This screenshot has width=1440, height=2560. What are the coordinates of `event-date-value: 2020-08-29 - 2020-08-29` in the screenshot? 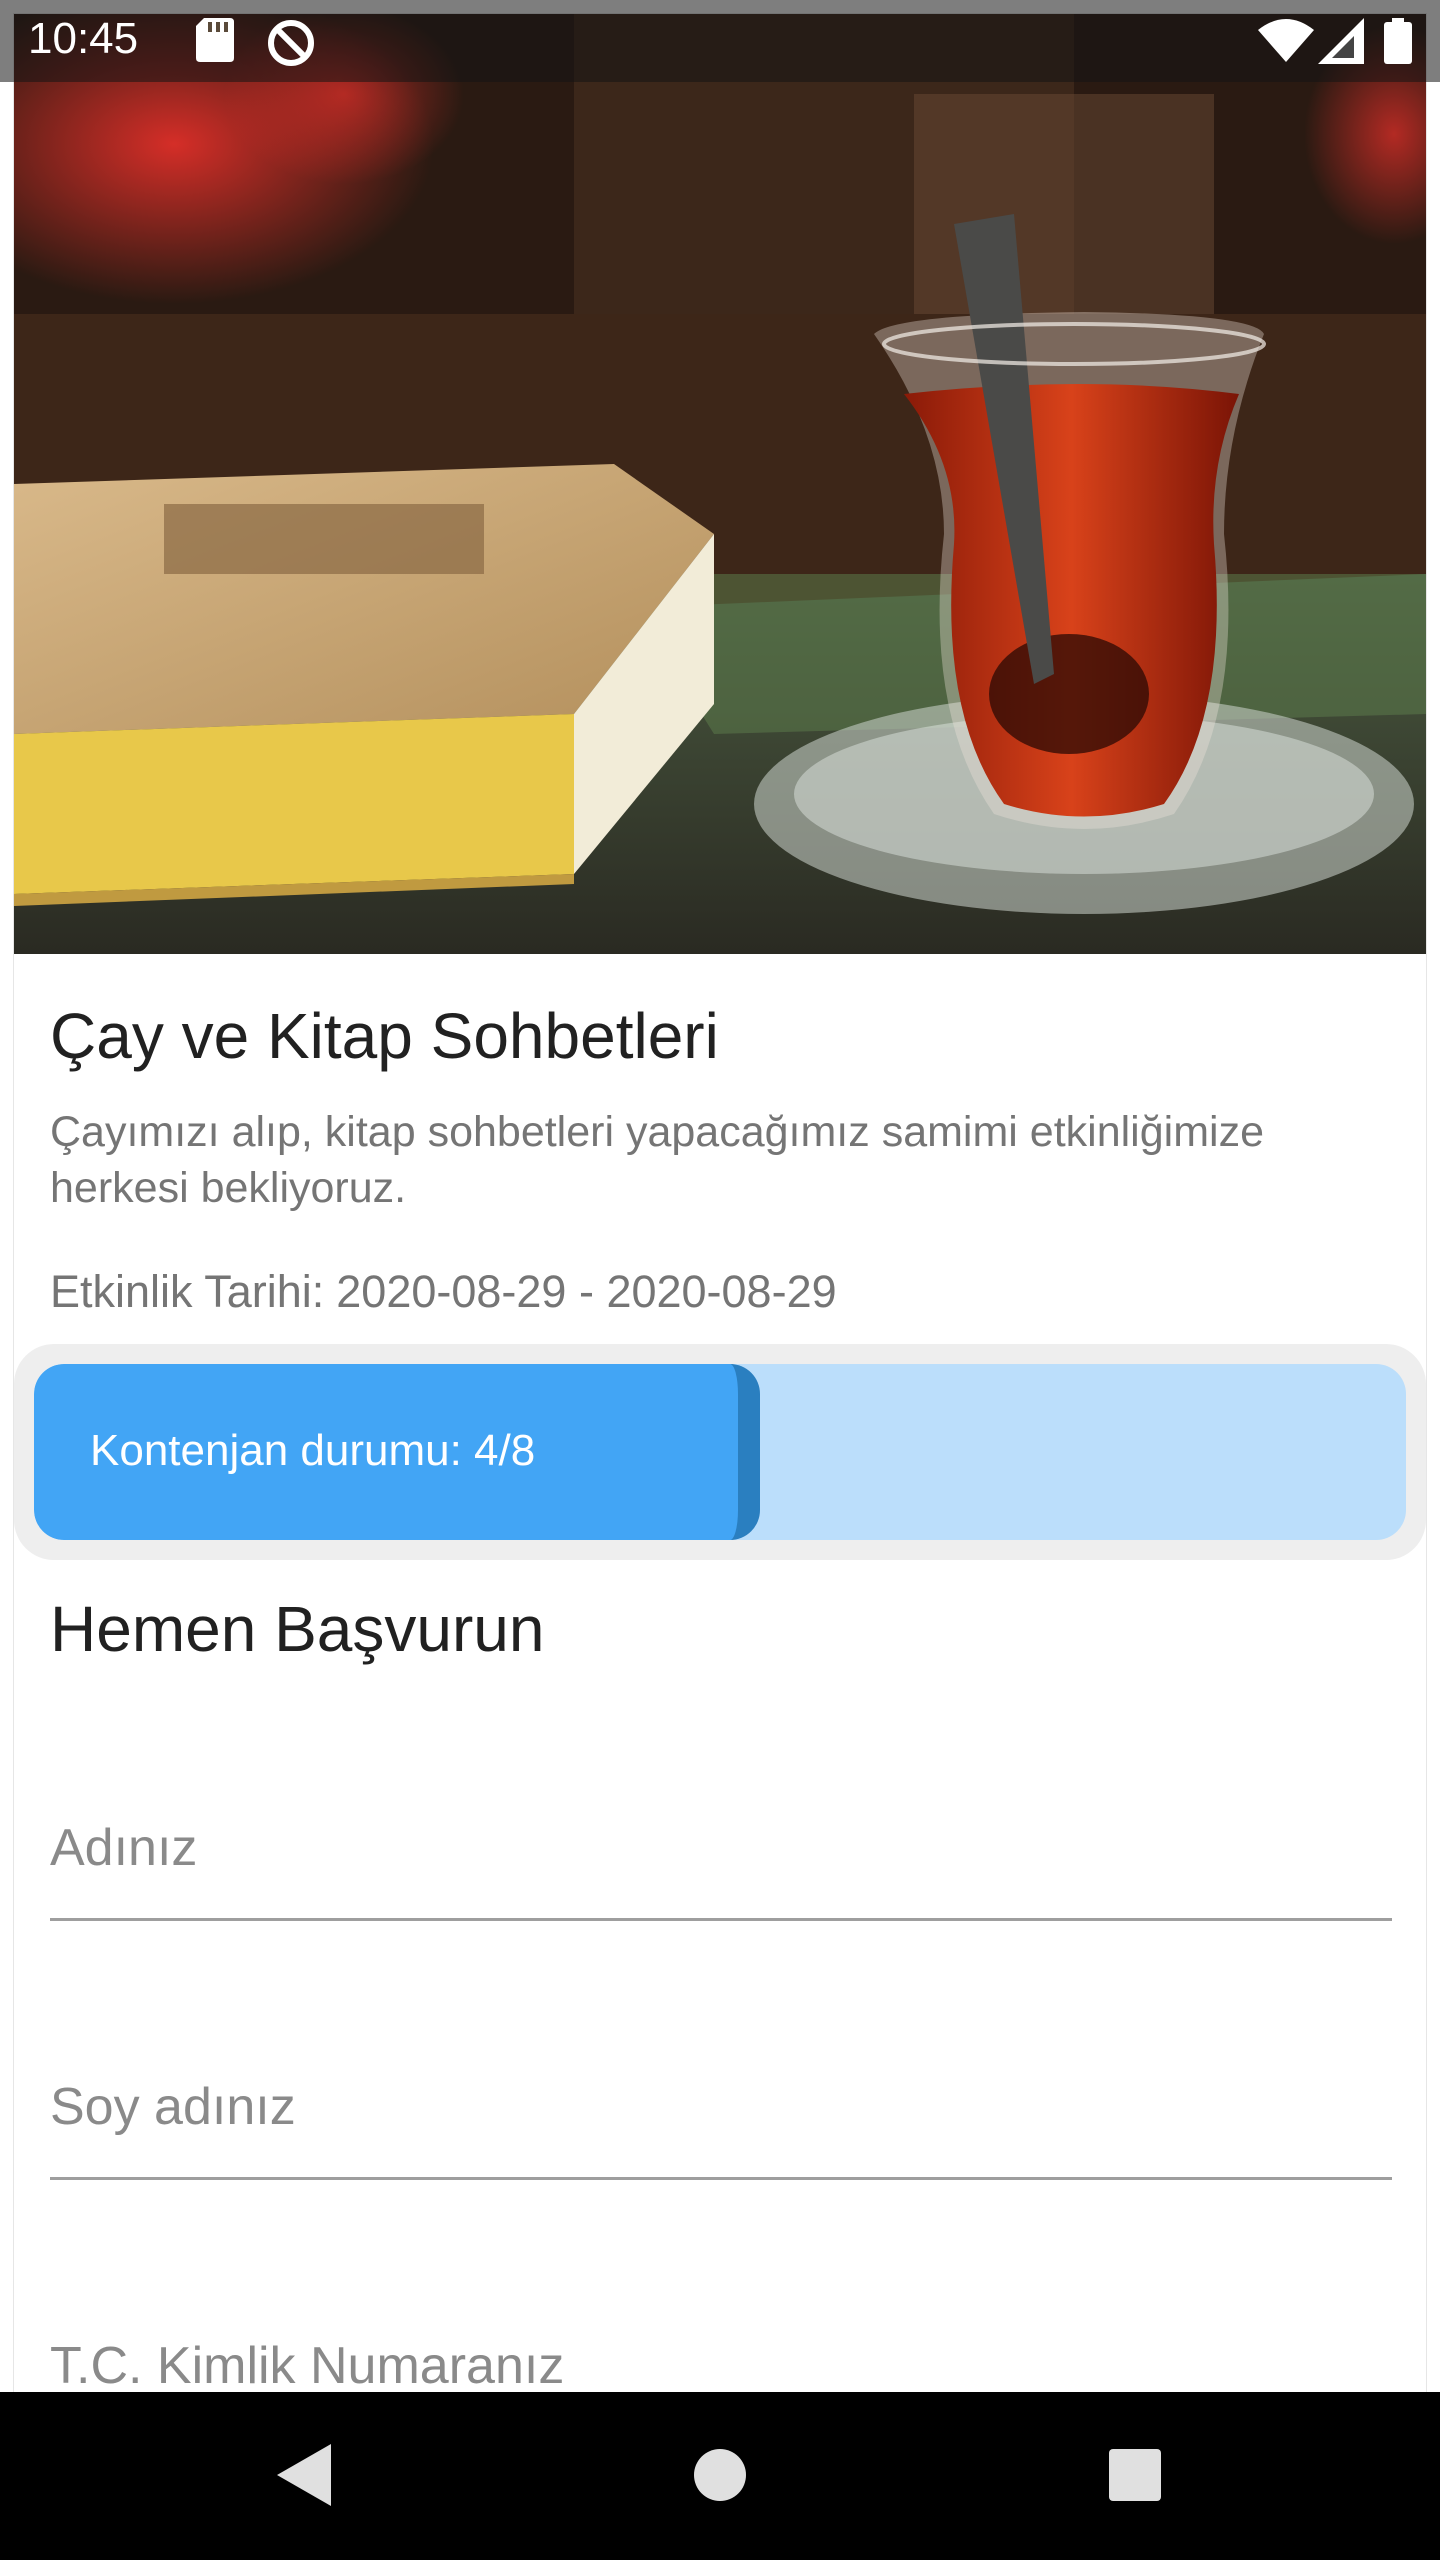 It's located at (586, 1291).